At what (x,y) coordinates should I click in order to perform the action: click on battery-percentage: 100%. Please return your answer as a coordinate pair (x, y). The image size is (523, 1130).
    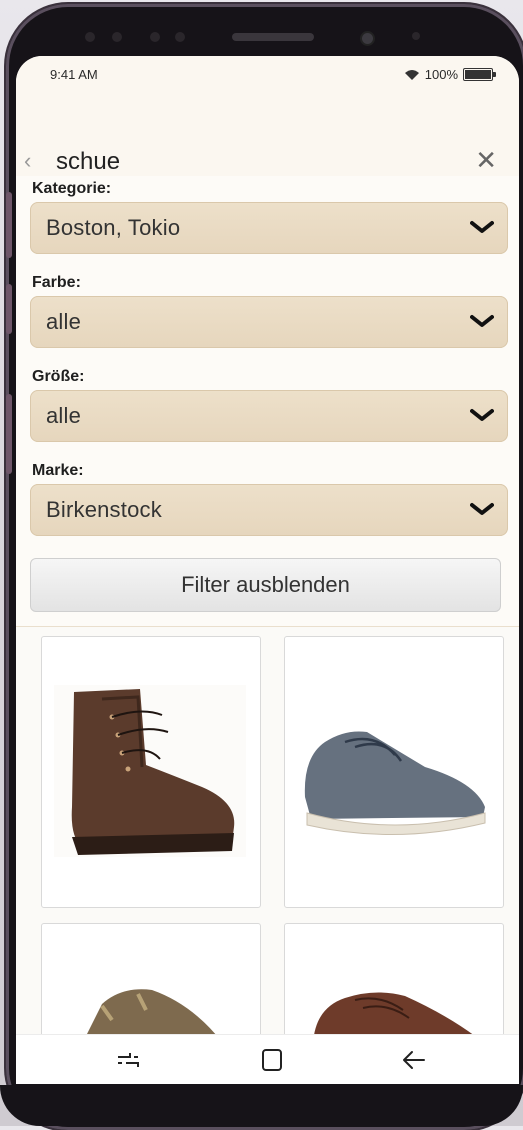
    Looking at the image, I should click on (441, 74).